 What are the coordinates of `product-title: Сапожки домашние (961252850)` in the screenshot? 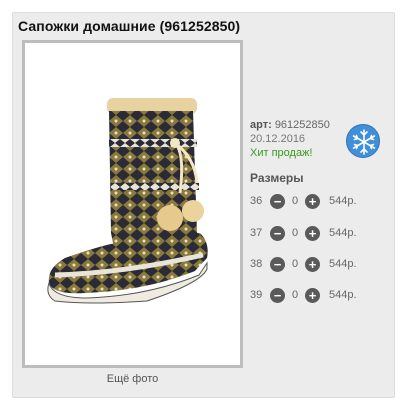 It's located at (129, 26).